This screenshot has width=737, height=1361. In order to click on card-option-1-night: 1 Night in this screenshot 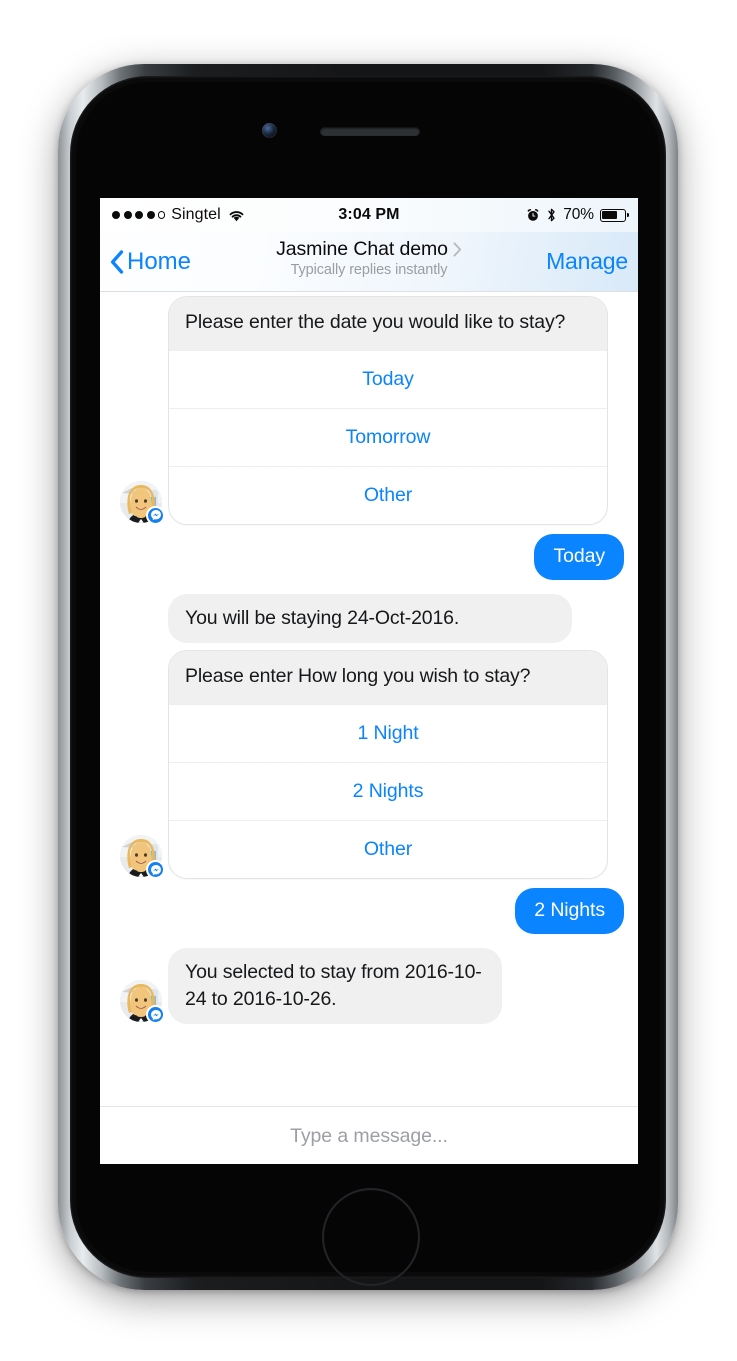, I will do `click(388, 733)`.